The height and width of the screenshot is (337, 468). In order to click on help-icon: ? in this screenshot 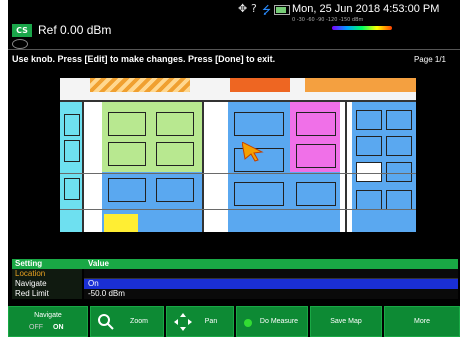, I will do `click(254, 8)`.